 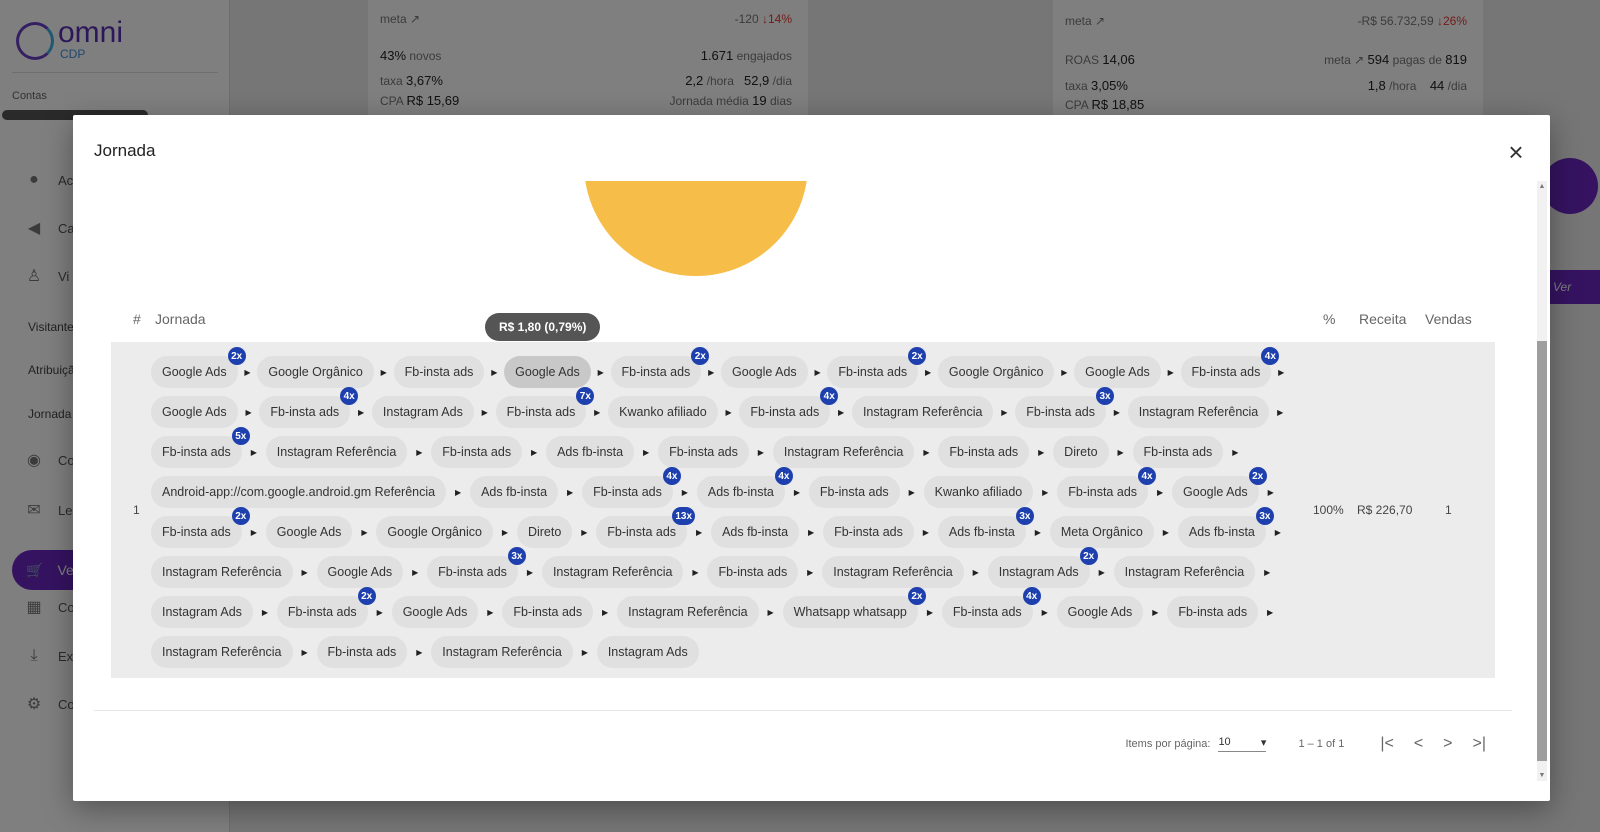 I want to click on journey-step-chip: Fb-insta ads 7x, so click(x=545, y=407).